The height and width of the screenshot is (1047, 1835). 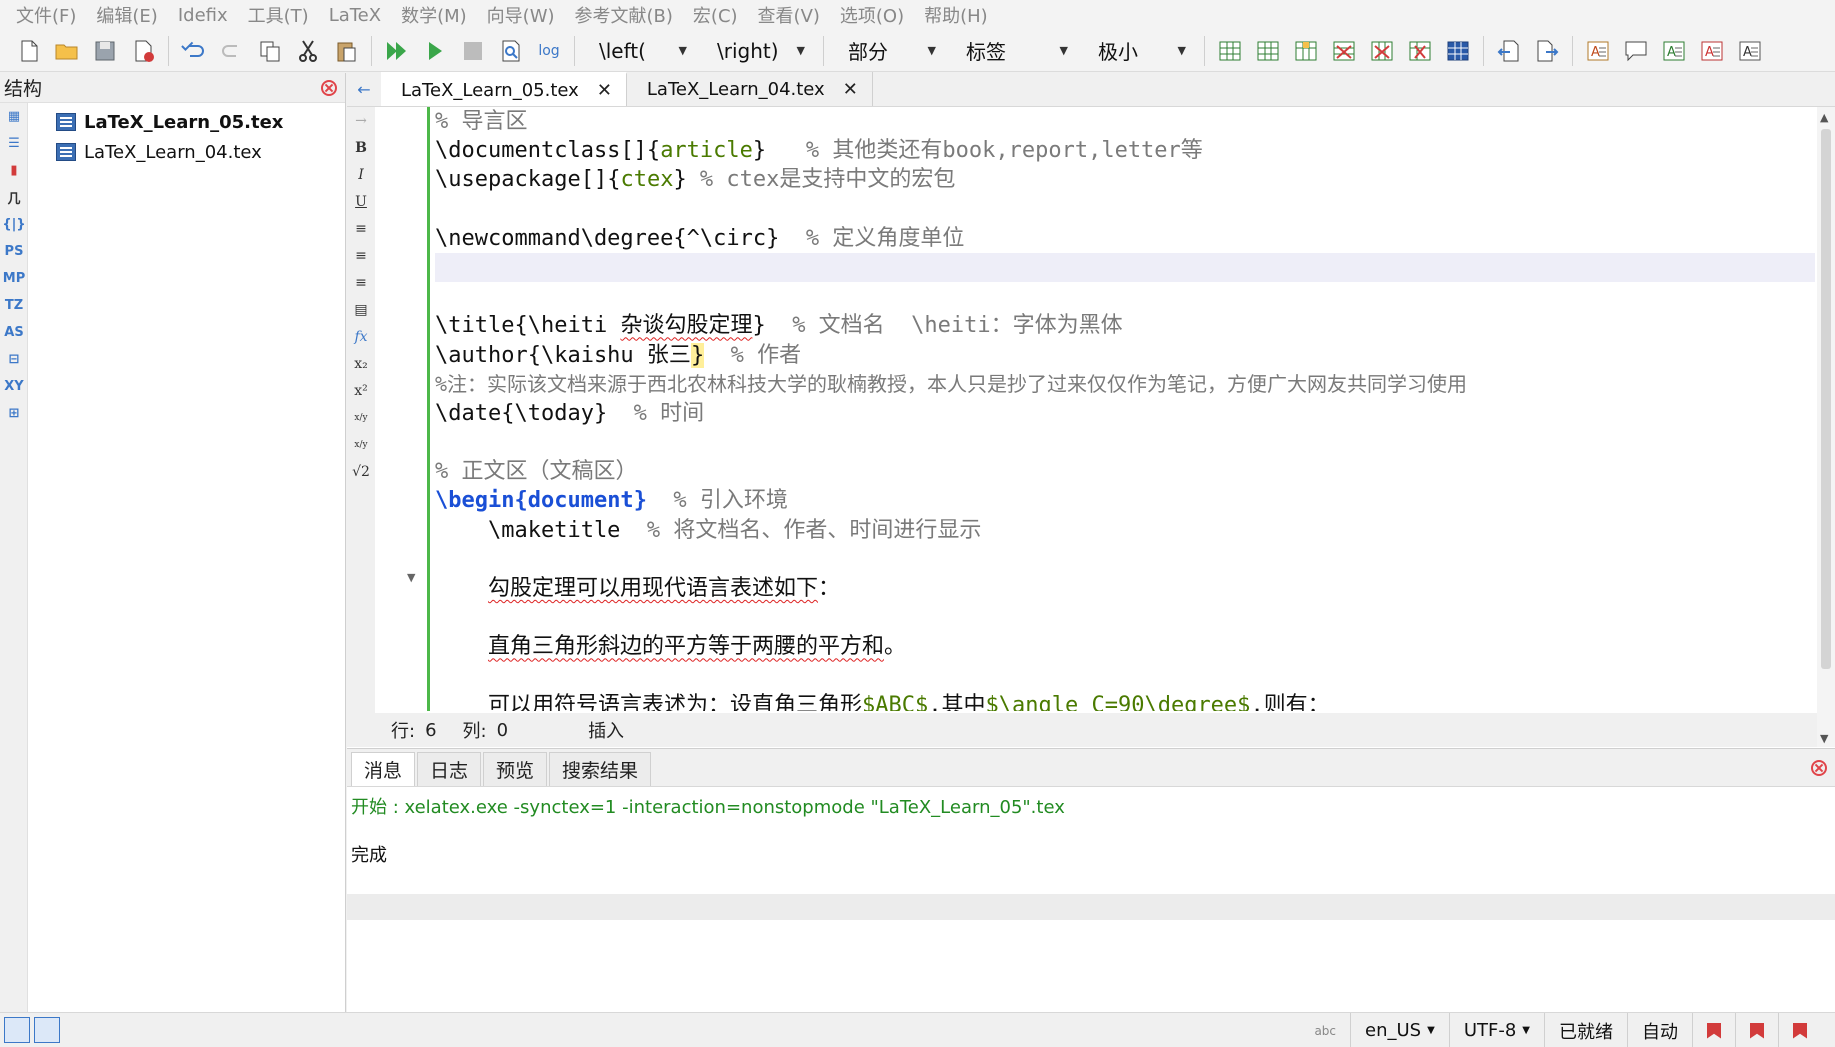 What do you see at coordinates (1268, 51) in the screenshot?
I see `add-row-button` at bounding box center [1268, 51].